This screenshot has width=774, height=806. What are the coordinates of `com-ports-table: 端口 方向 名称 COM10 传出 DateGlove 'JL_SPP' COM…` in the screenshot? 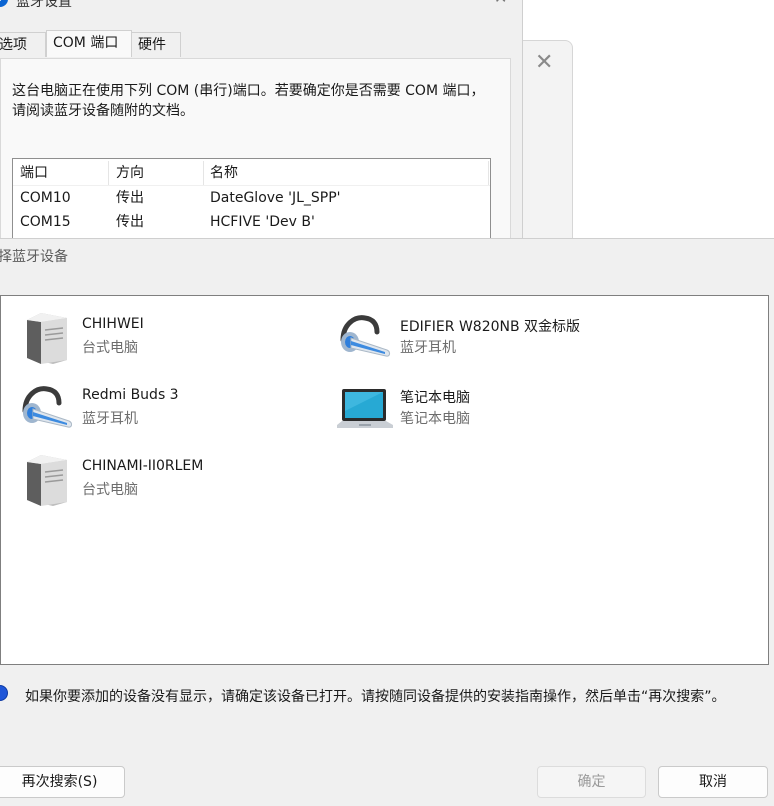 It's located at (251, 203).